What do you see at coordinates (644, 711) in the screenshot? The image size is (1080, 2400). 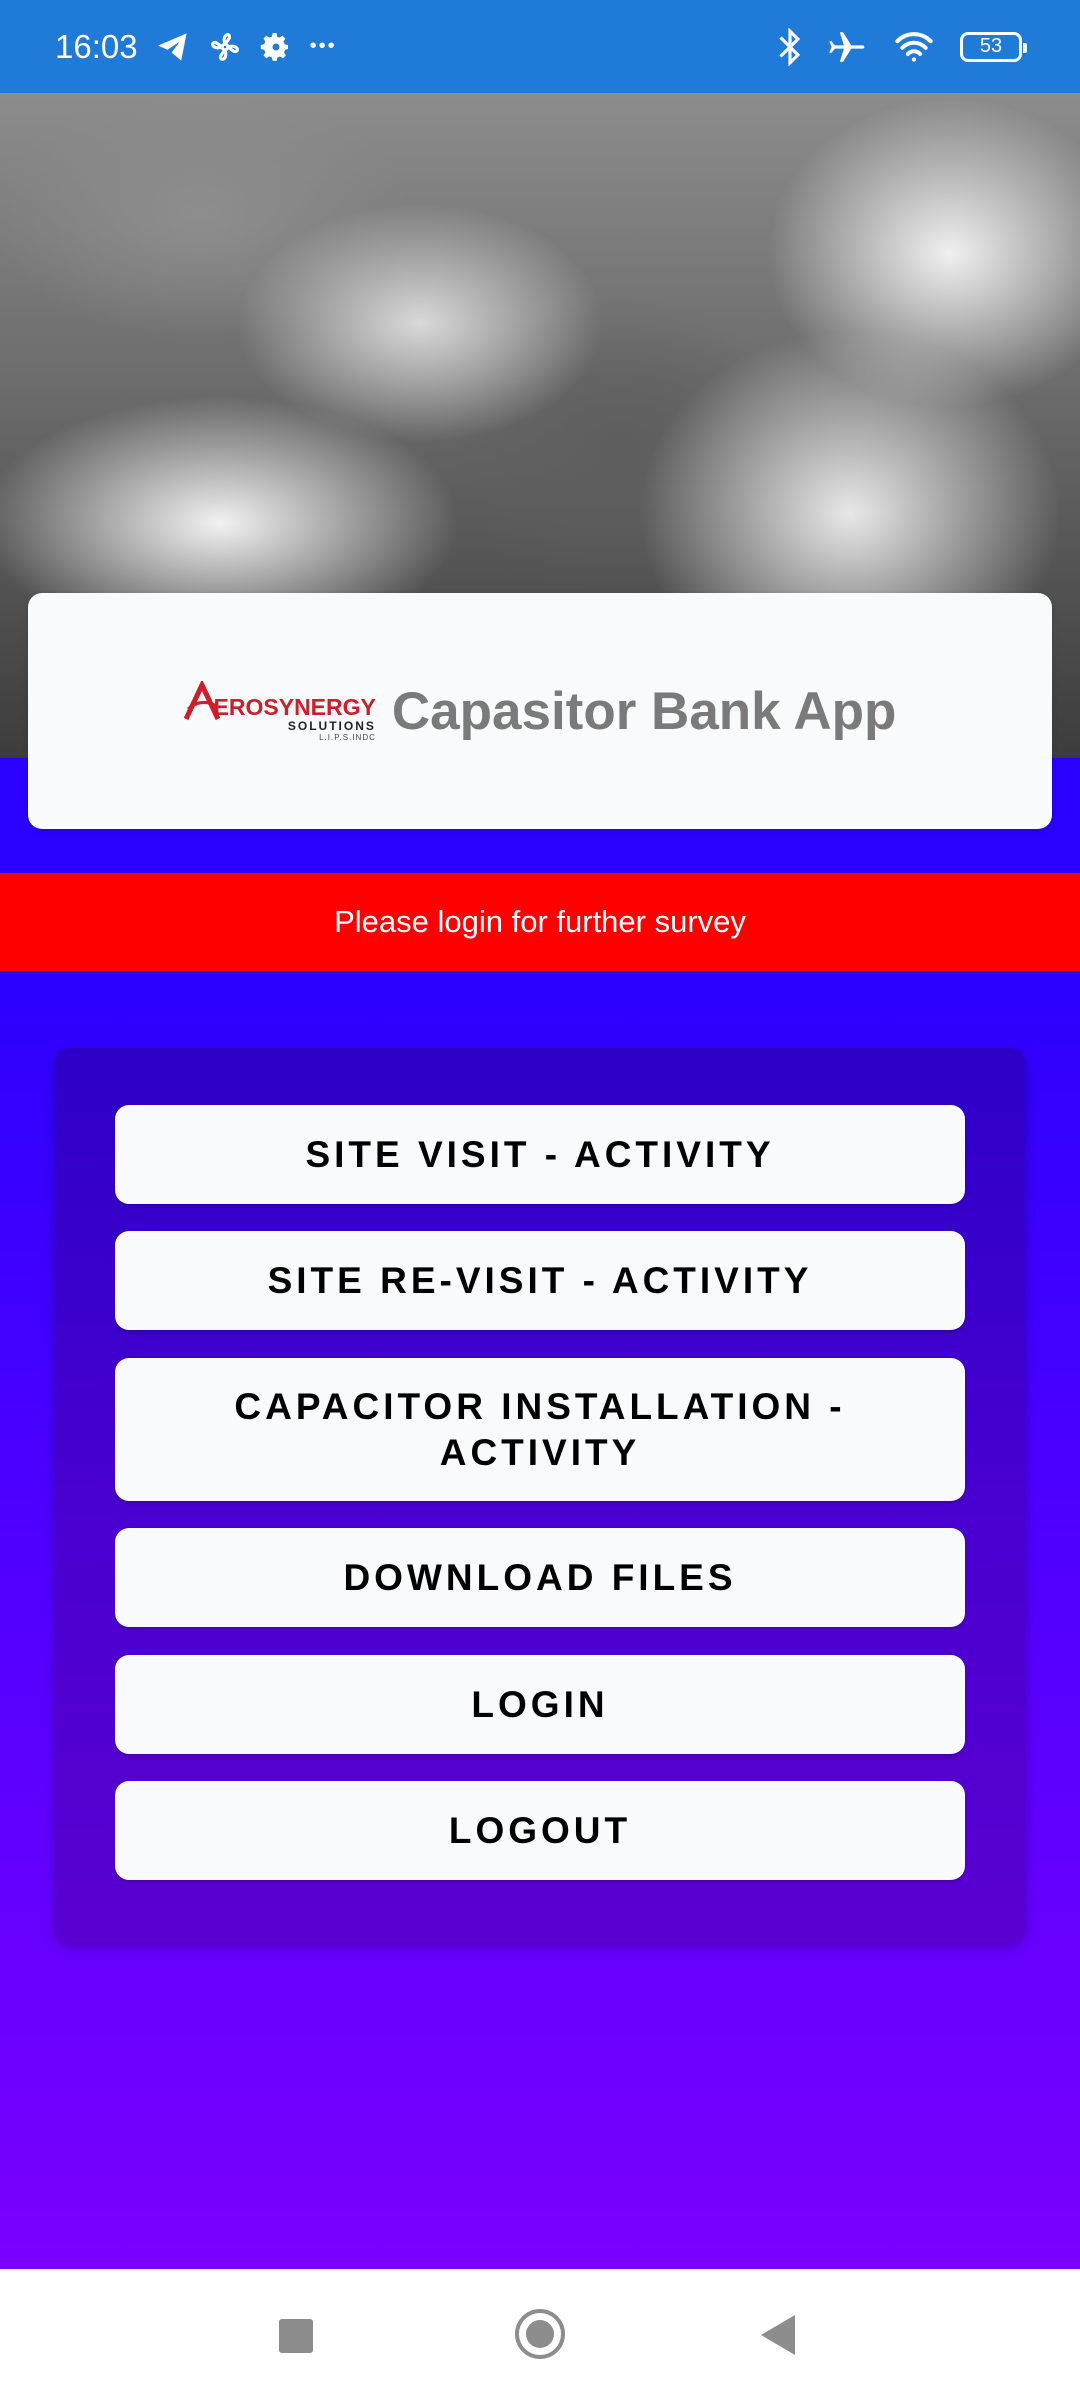 I see `app-title: Capasitor Bank App` at bounding box center [644, 711].